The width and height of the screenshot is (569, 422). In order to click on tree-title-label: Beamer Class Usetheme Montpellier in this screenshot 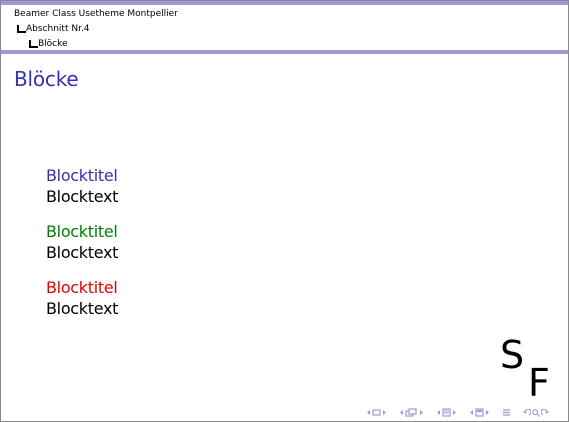, I will do `click(96, 14)`.